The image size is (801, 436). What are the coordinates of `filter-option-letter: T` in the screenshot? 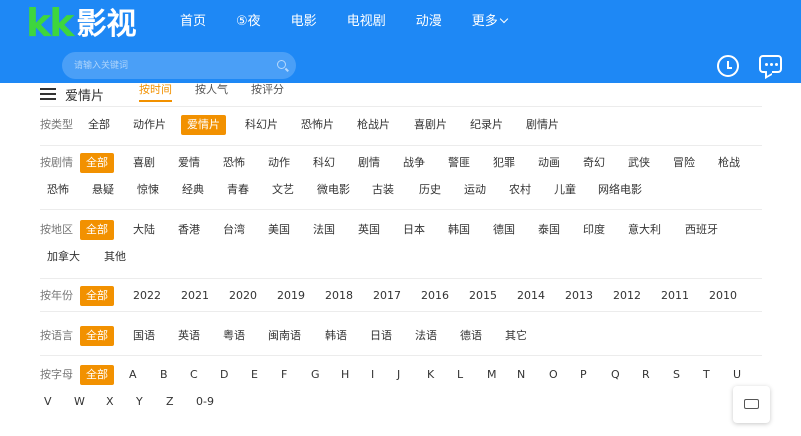 It's located at (706, 375).